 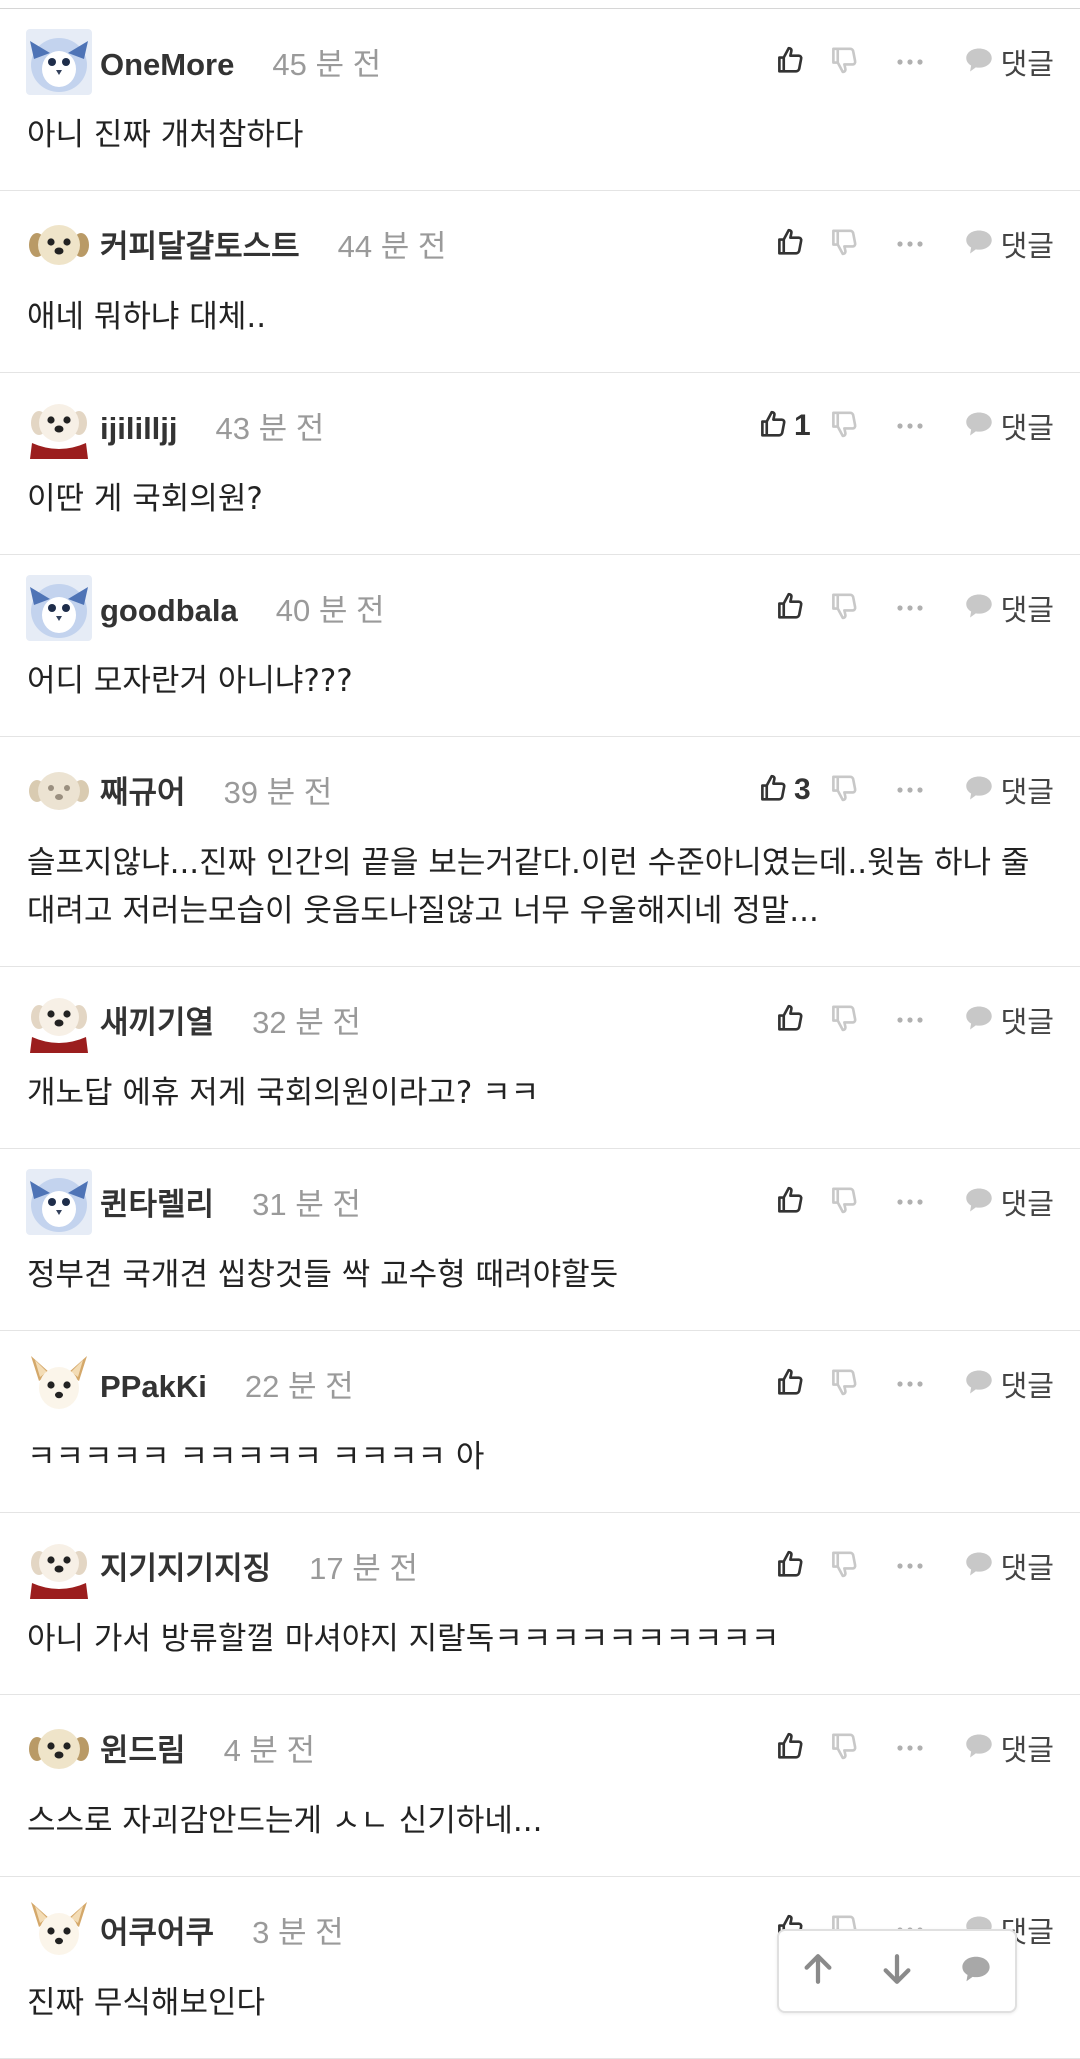 I want to click on like-count: 3, so click(x=802, y=789).